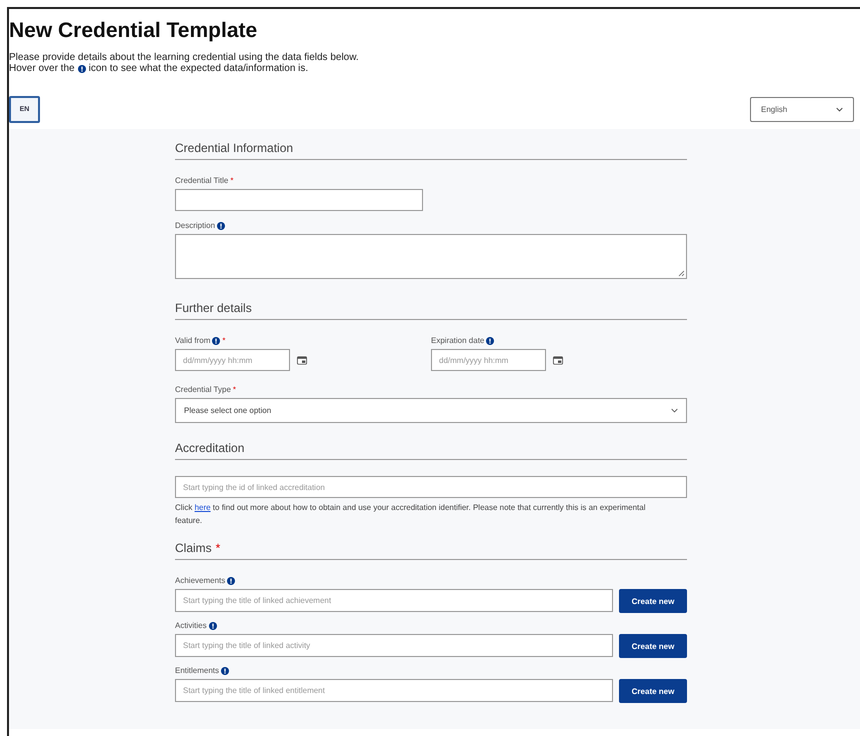 This screenshot has width=860, height=736. I want to click on title-field, so click(299, 200).